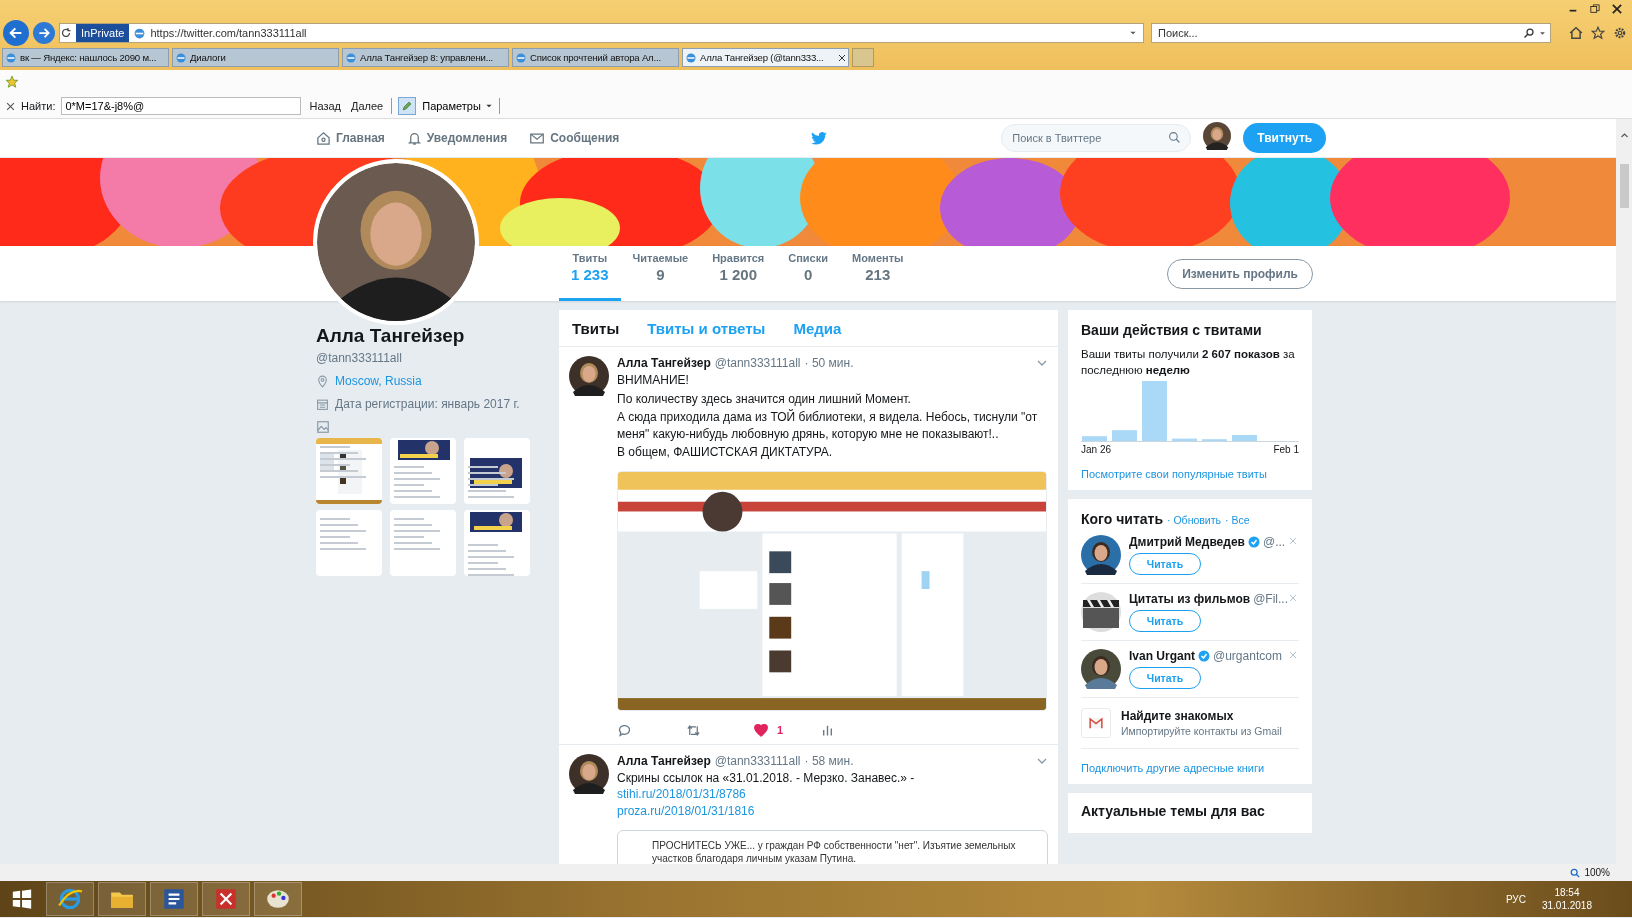 The image size is (1632, 918). Describe the element at coordinates (817, 328) in the screenshot. I see `timeline-tab: Медиа` at that location.